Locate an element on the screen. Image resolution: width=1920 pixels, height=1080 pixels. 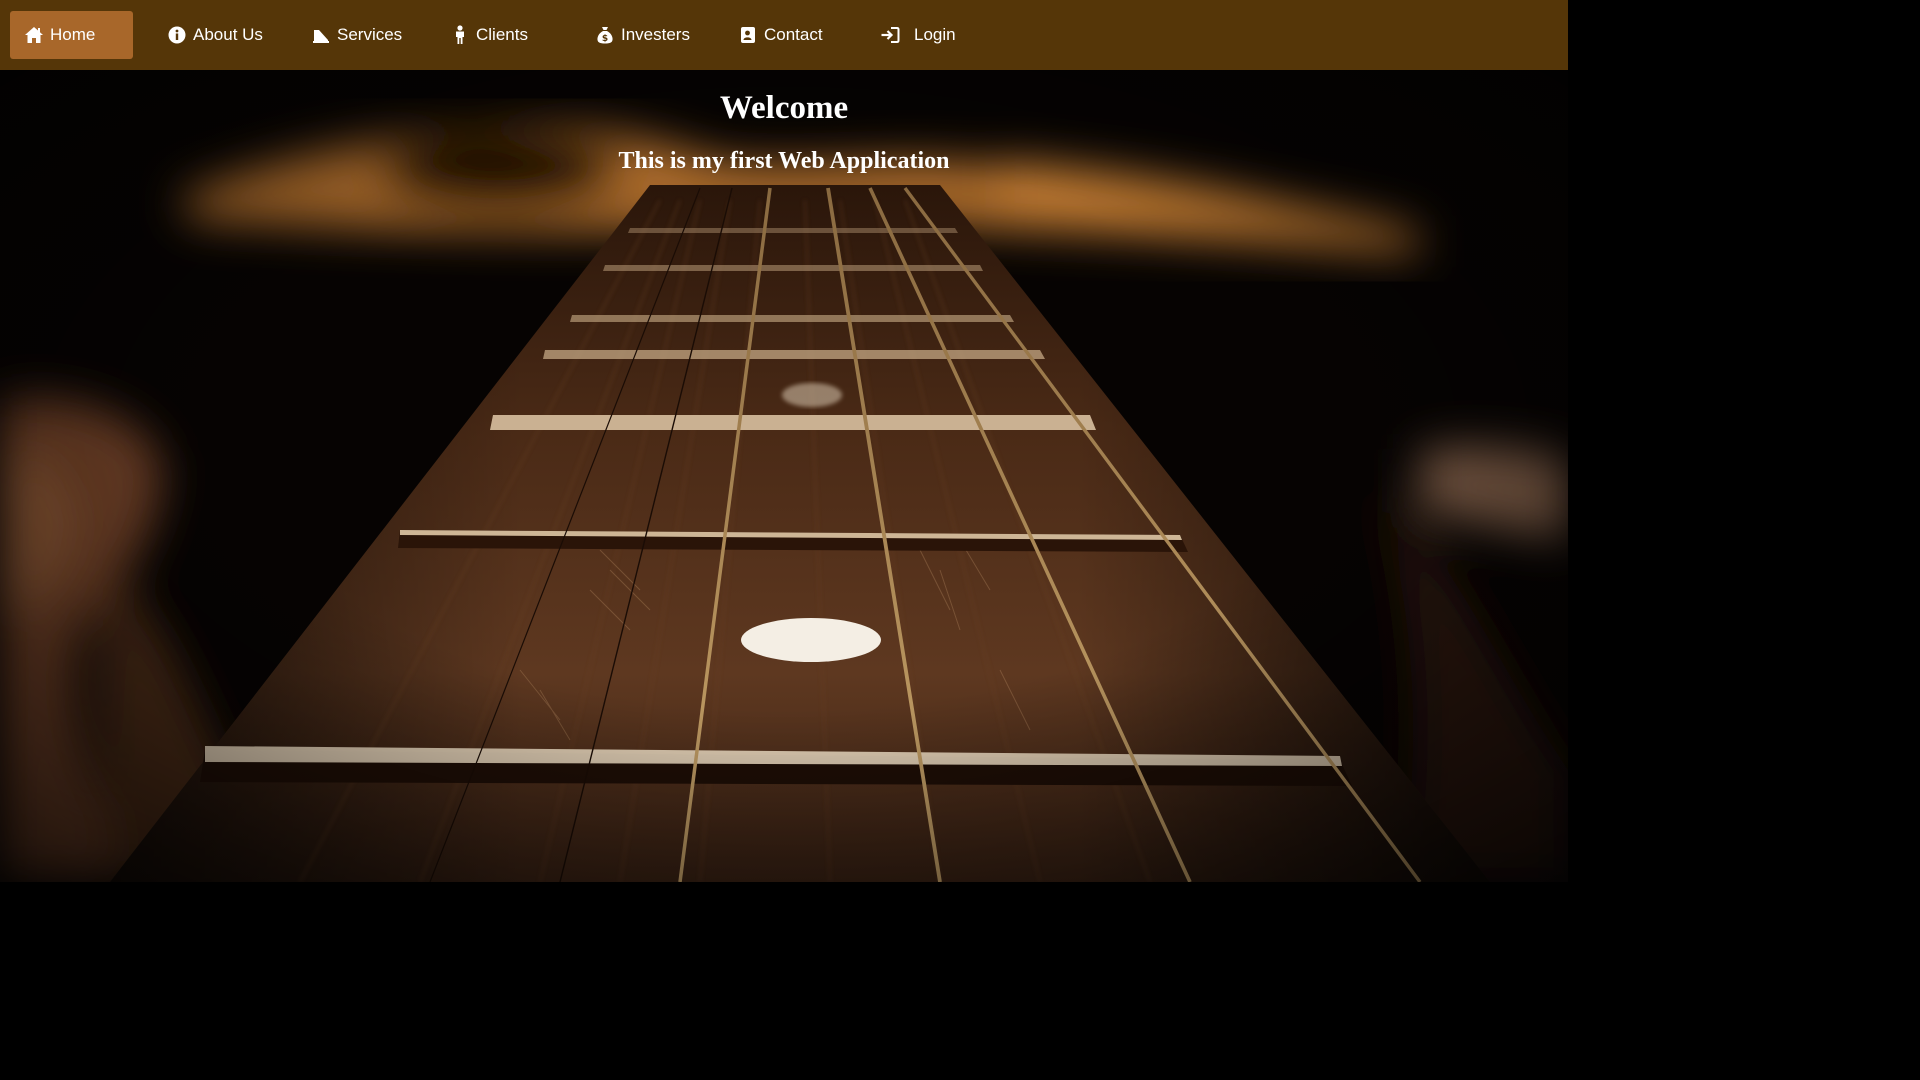
welcome-heading: Welcome is located at coordinates (784, 108).